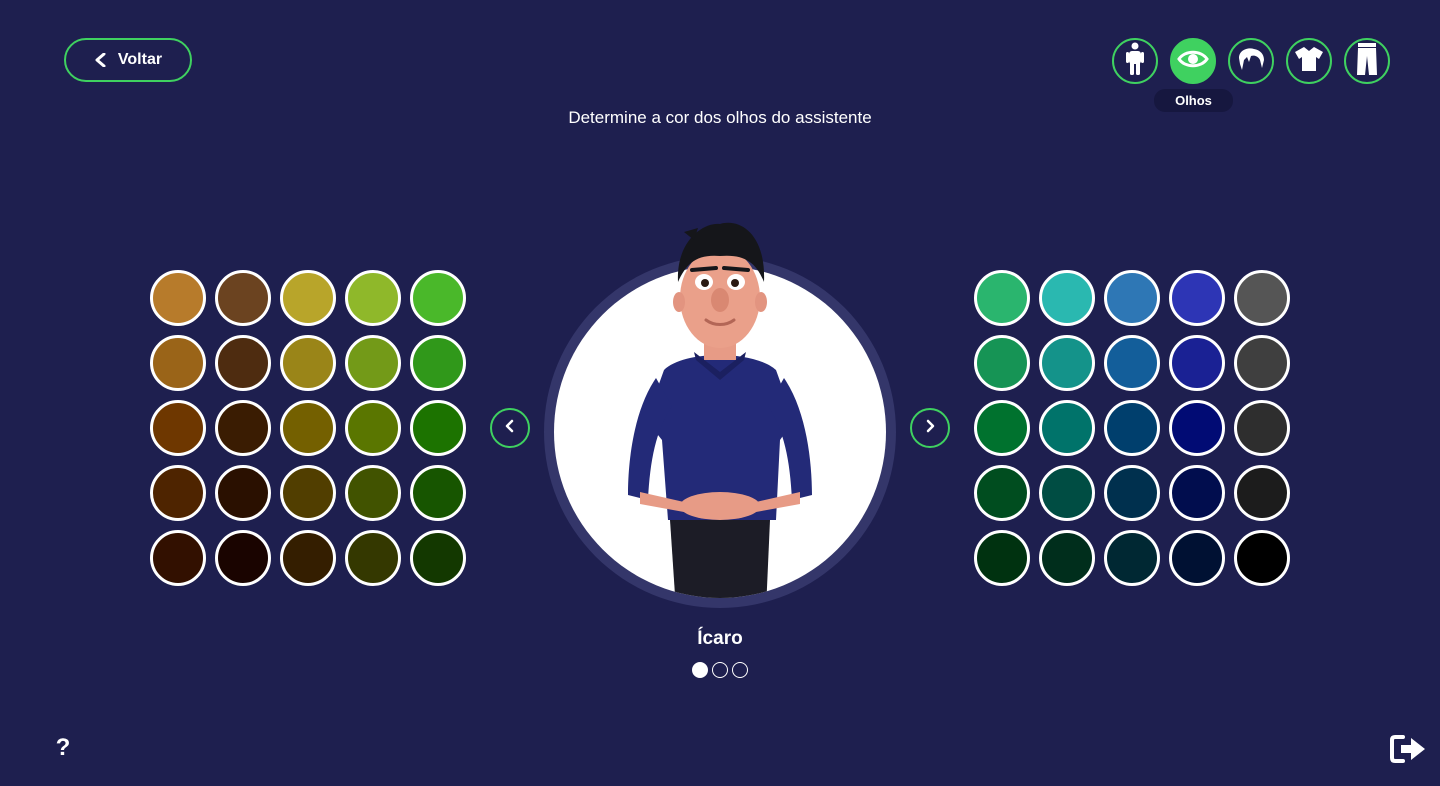 This screenshot has width=1440, height=786. I want to click on exit-icon, so click(1408, 751).